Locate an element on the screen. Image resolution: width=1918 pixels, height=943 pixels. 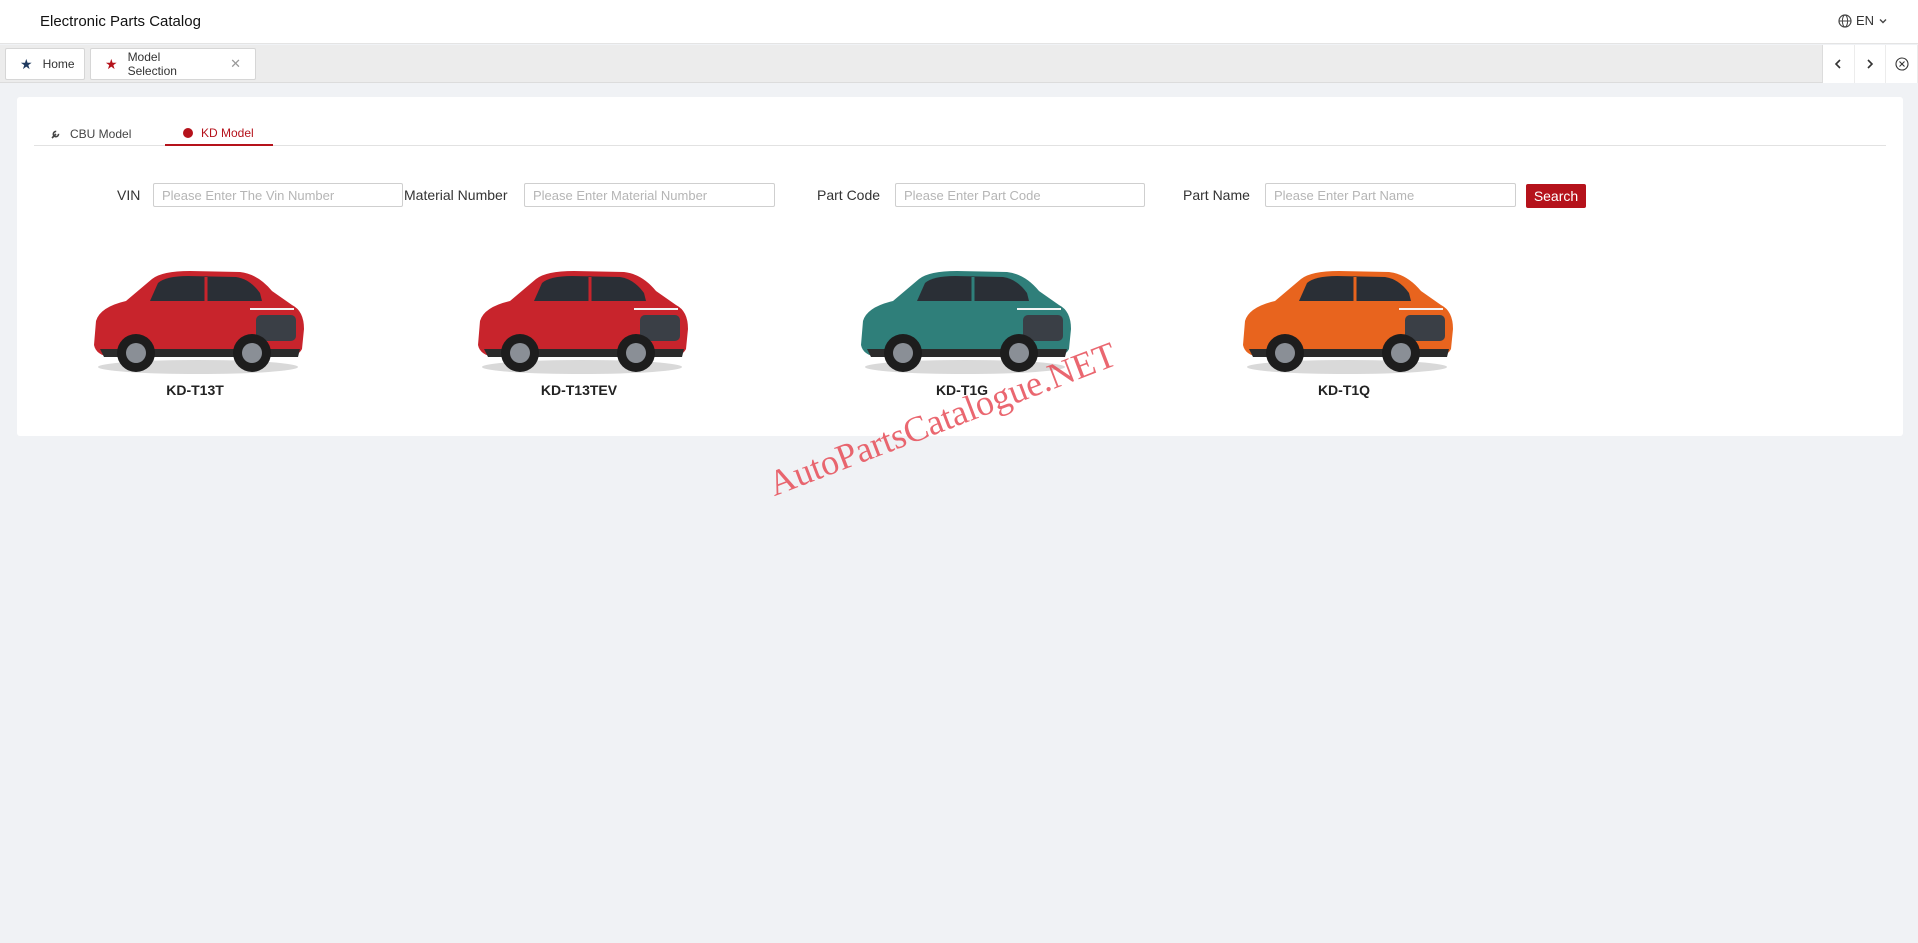
tab-model-selection: ★ Model Selection ✕ is located at coordinates (173, 64).